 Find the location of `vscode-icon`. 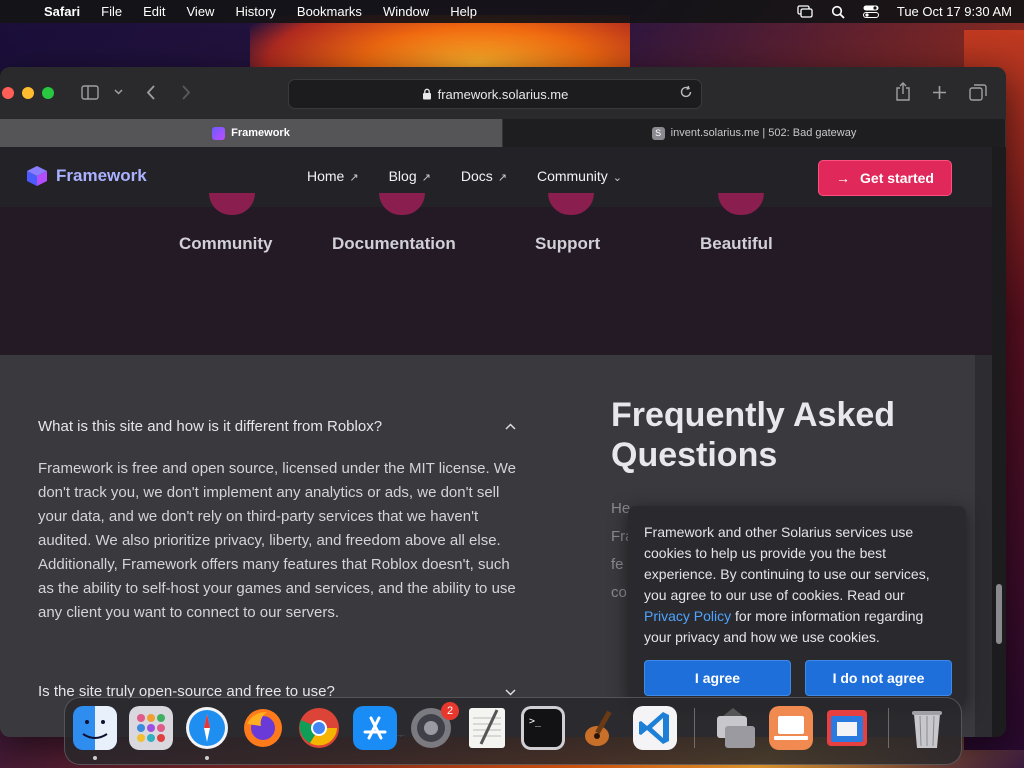

vscode-icon is located at coordinates (655, 728).